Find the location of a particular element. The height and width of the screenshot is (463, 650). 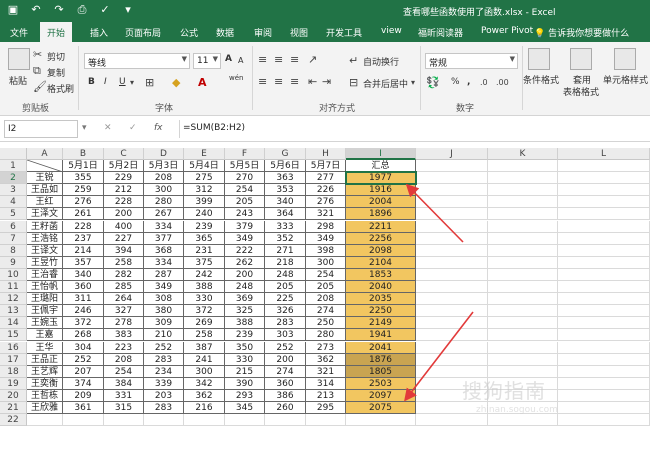

paste-icon is located at coordinates (19, 59).